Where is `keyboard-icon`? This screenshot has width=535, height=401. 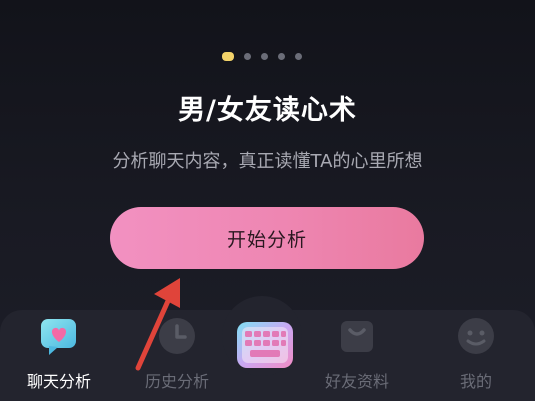 keyboard-icon is located at coordinates (265, 345).